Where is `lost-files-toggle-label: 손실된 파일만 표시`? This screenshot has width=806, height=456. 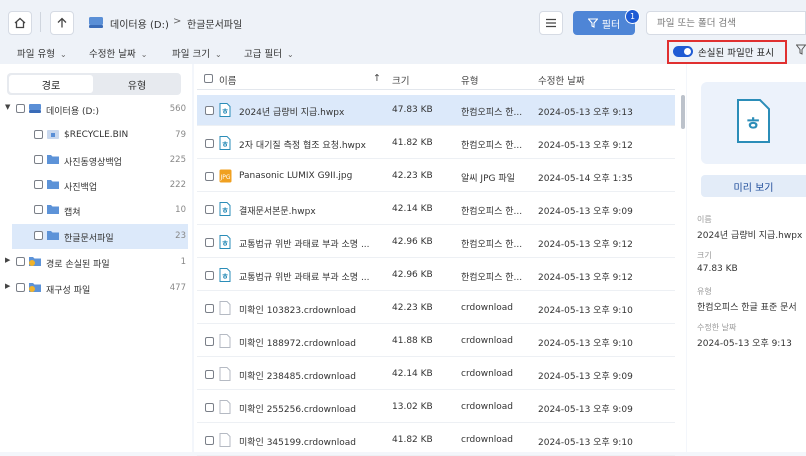 lost-files-toggle-label: 손실된 파일만 표시 is located at coordinates (736, 52).